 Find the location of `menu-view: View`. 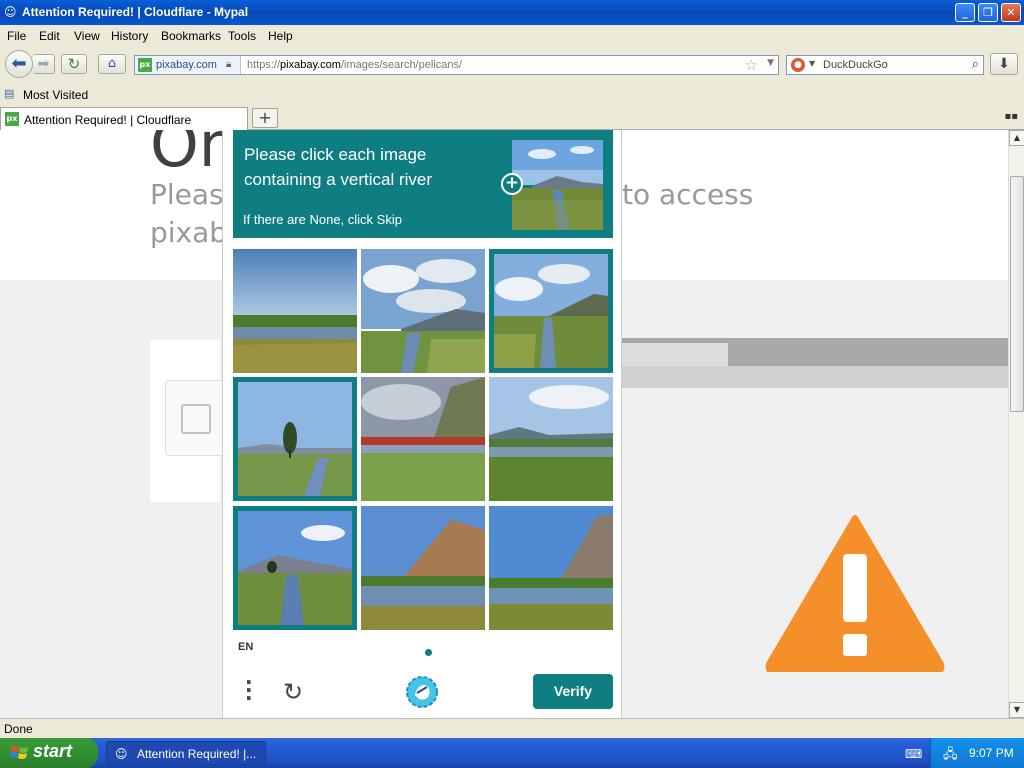

menu-view: View is located at coordinates (87, 36).